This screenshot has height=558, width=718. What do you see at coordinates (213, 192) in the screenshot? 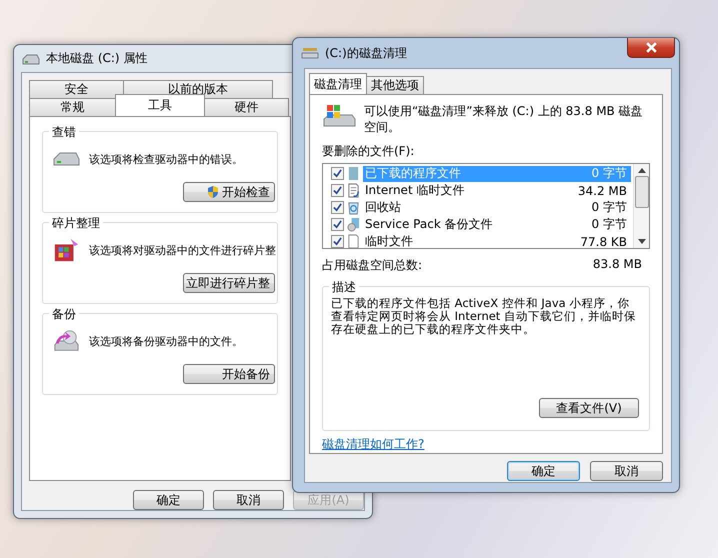
I see `shield-icon` at bounding box center [213, 192].